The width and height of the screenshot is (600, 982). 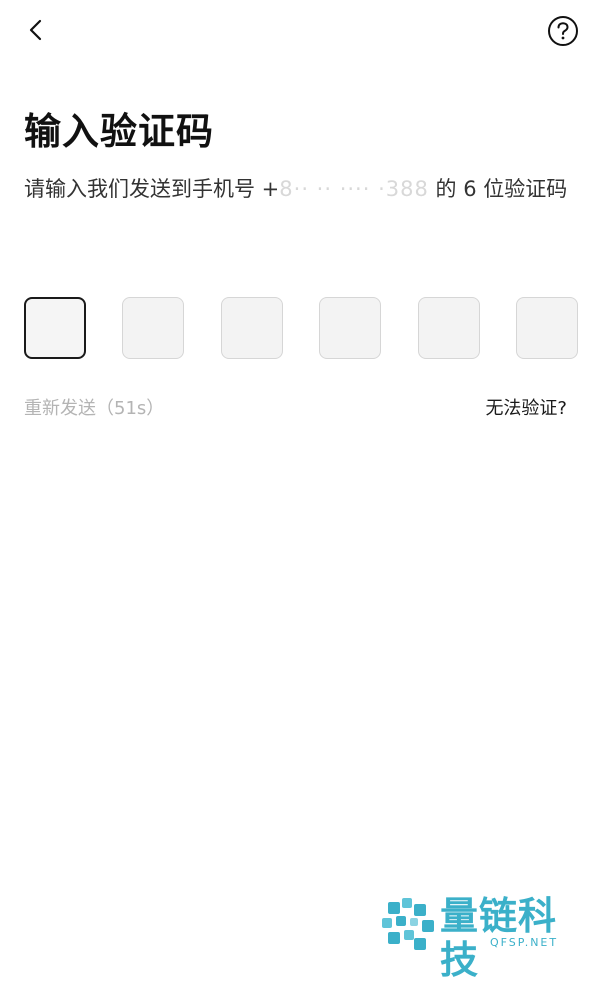 I want to click on page-title: 输入验证码, so click(x=119, y=131).